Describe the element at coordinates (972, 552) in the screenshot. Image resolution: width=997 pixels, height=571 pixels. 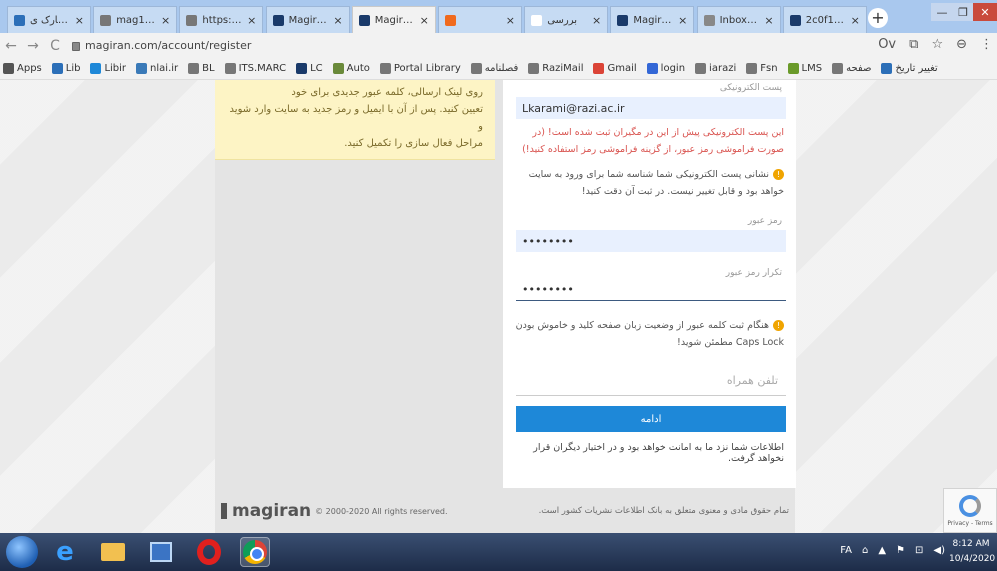
I see `clock: 8:12 AM 10/4/2020` at that location.